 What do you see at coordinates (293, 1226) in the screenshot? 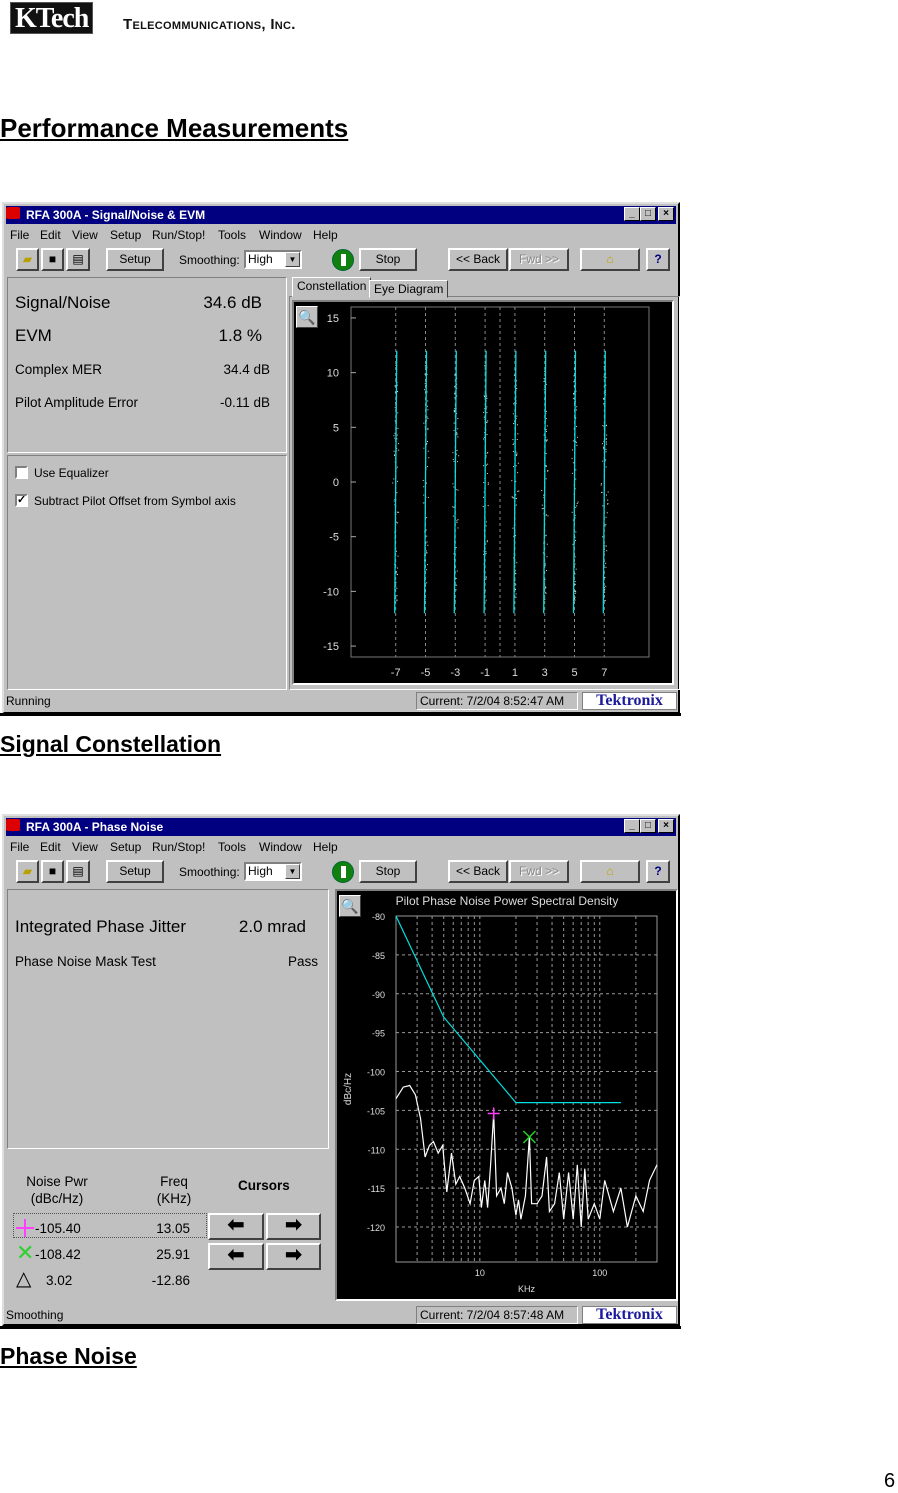
I see `cursor1-right-button: ➡` at bounding box center [293, 1226].